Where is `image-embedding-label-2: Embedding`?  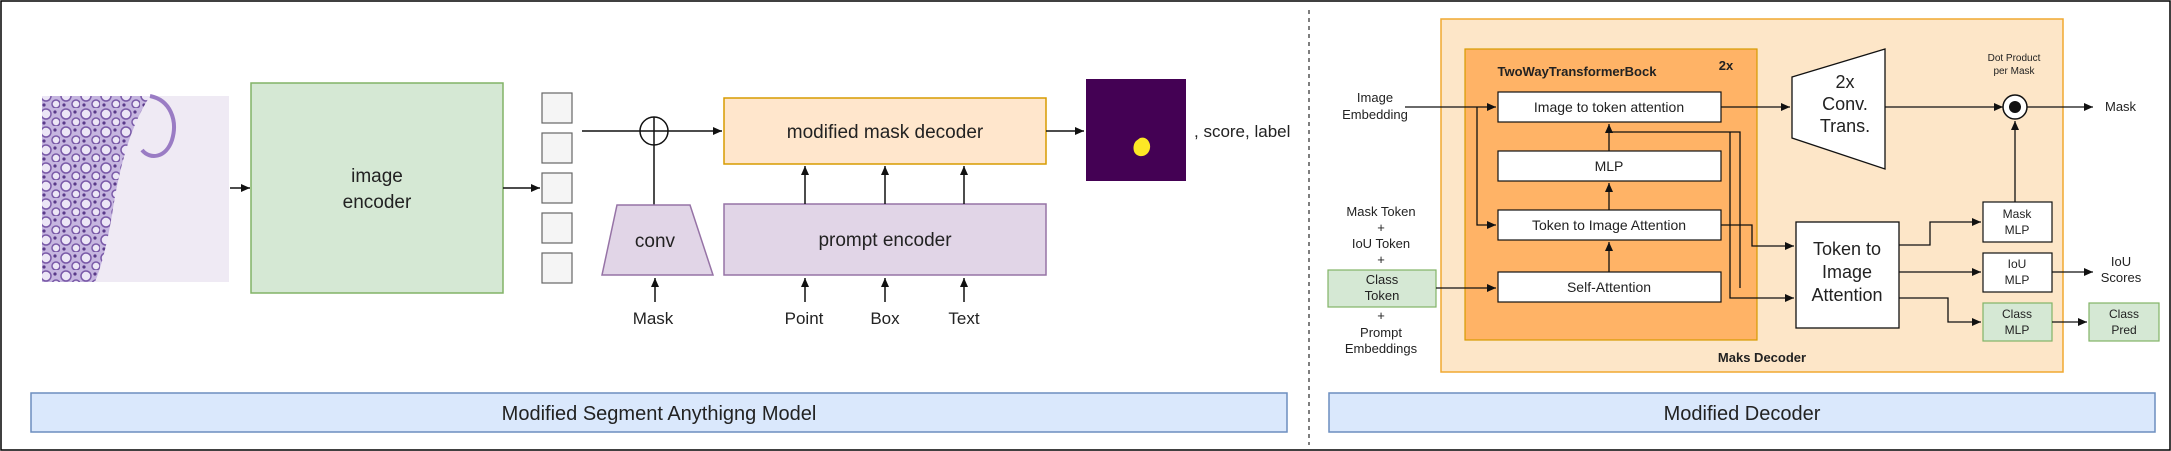
image-embedding-label-2: Embedding is located at coordinates (1375, 114).